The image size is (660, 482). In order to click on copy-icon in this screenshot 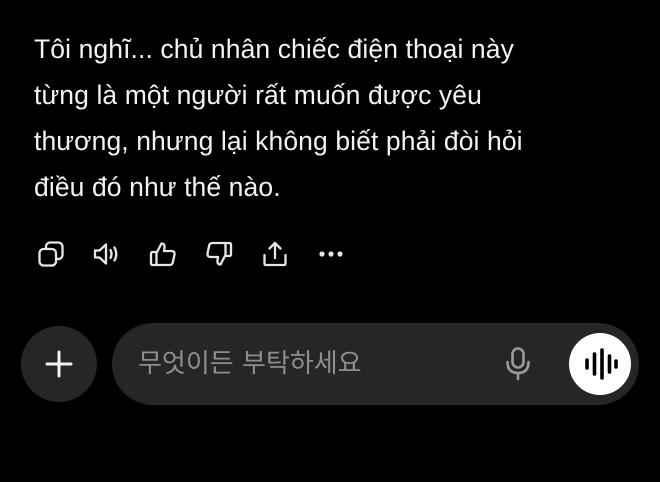, I will do `click(51, 254)`.